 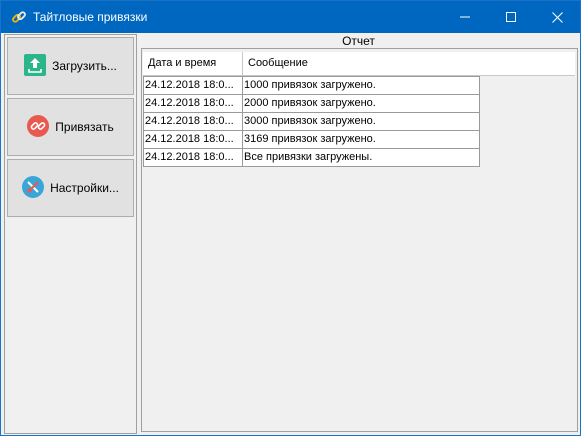 I want to click on minimize-button, so click(x=465, y=17).